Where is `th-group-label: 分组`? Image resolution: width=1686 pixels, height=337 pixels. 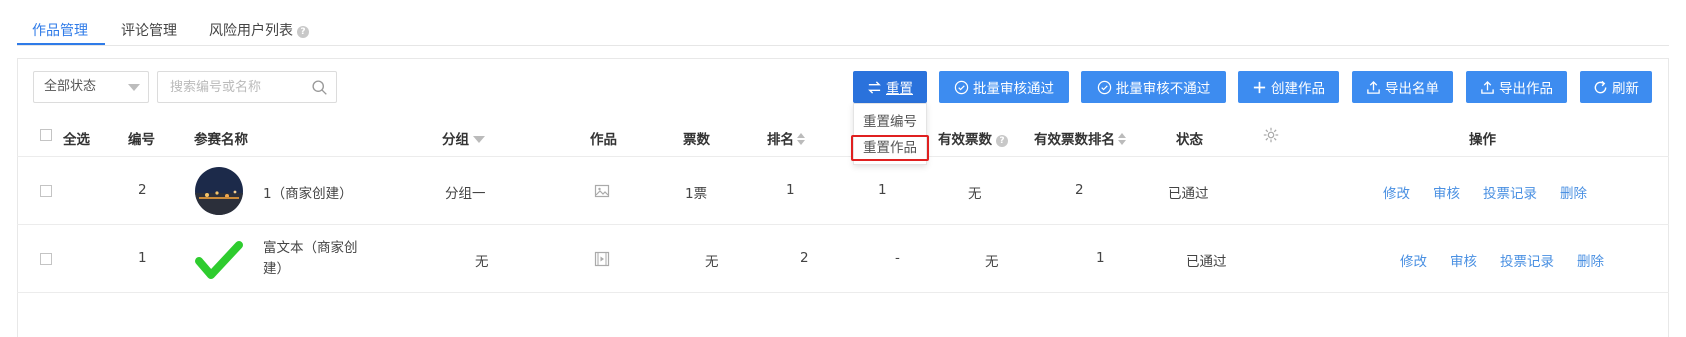
th-group-label: 分组 is located at coordinates (455, 140).